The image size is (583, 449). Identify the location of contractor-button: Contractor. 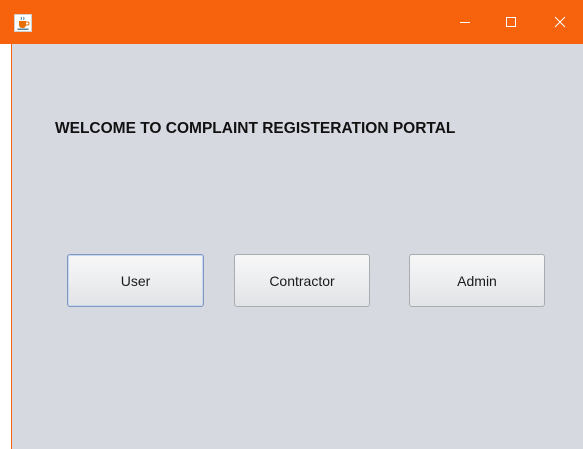
(302, 280).